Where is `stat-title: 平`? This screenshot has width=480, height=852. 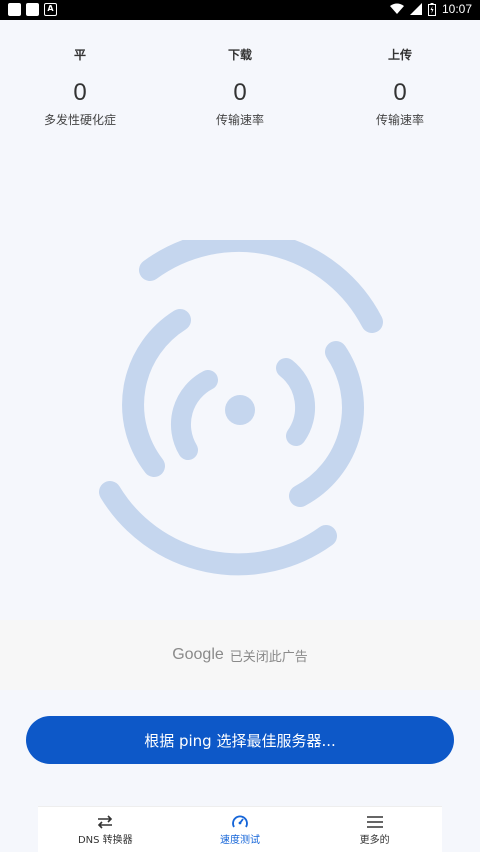
stat-title: 平 is located at coordinates (79, 55).